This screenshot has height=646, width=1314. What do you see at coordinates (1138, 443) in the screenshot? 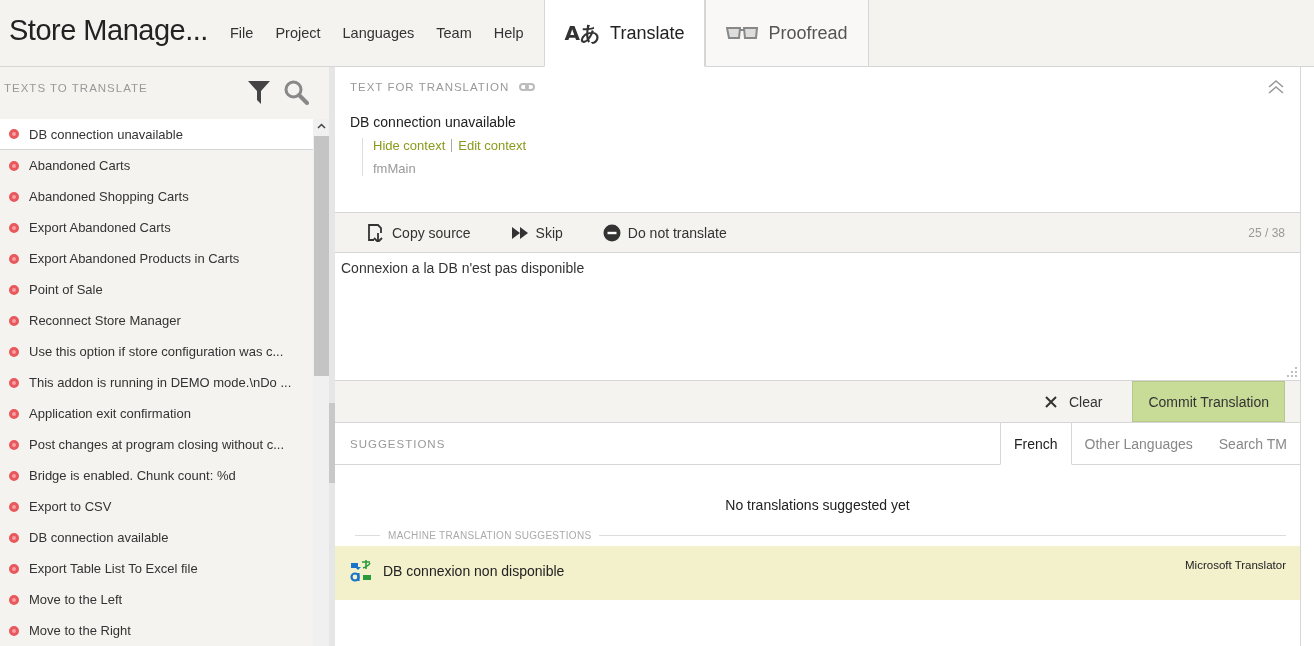
I see `language-tab: Other Languages` at bounding box center [1138, 443].